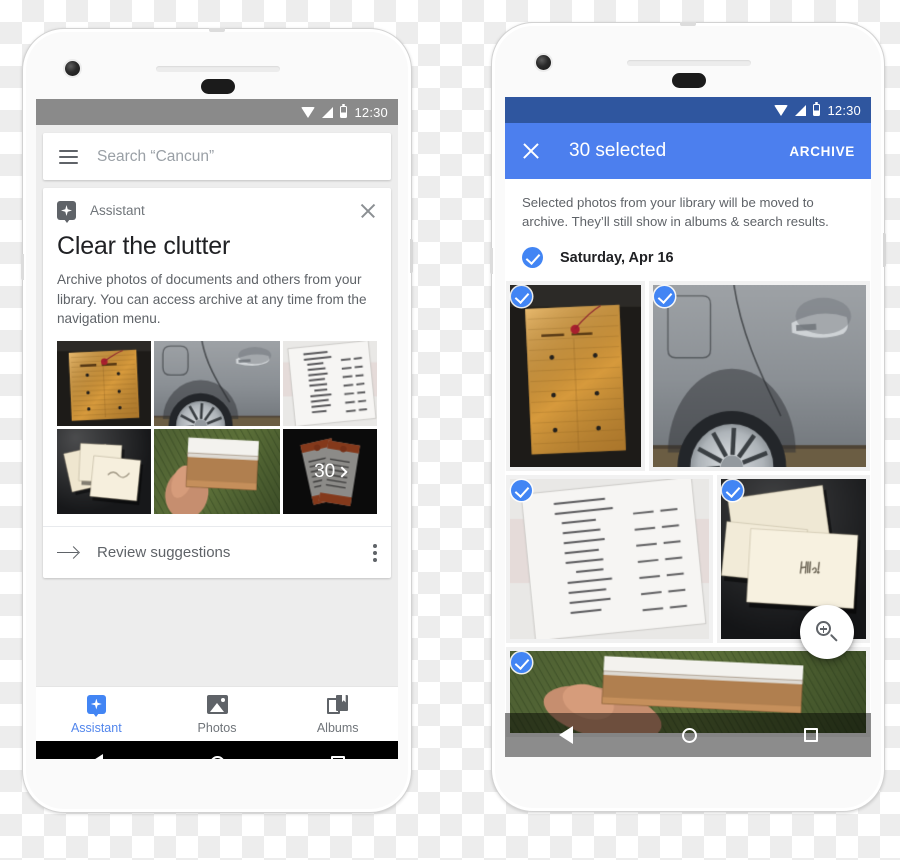  I want to click on albums-icon, so click(338, 704).